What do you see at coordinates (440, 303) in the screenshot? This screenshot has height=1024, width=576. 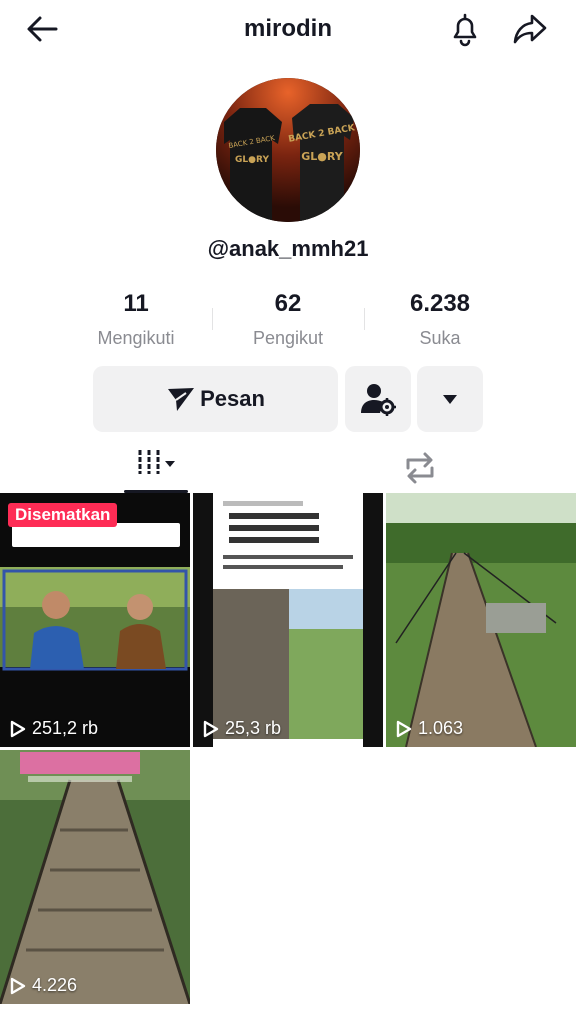 I see `stat-value: 6.238` at bounding box center [440, 303].